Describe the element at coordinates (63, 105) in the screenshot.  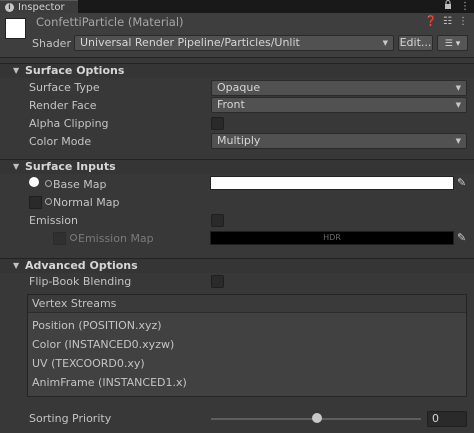
I see `render-face-label: Render Face` at that location.